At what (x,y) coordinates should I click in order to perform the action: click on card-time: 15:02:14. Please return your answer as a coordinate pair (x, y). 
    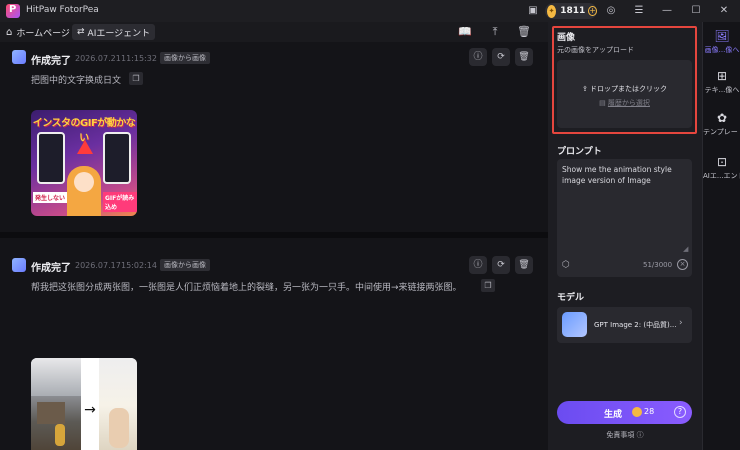
    Looking at the image, I should click on (139, 265).